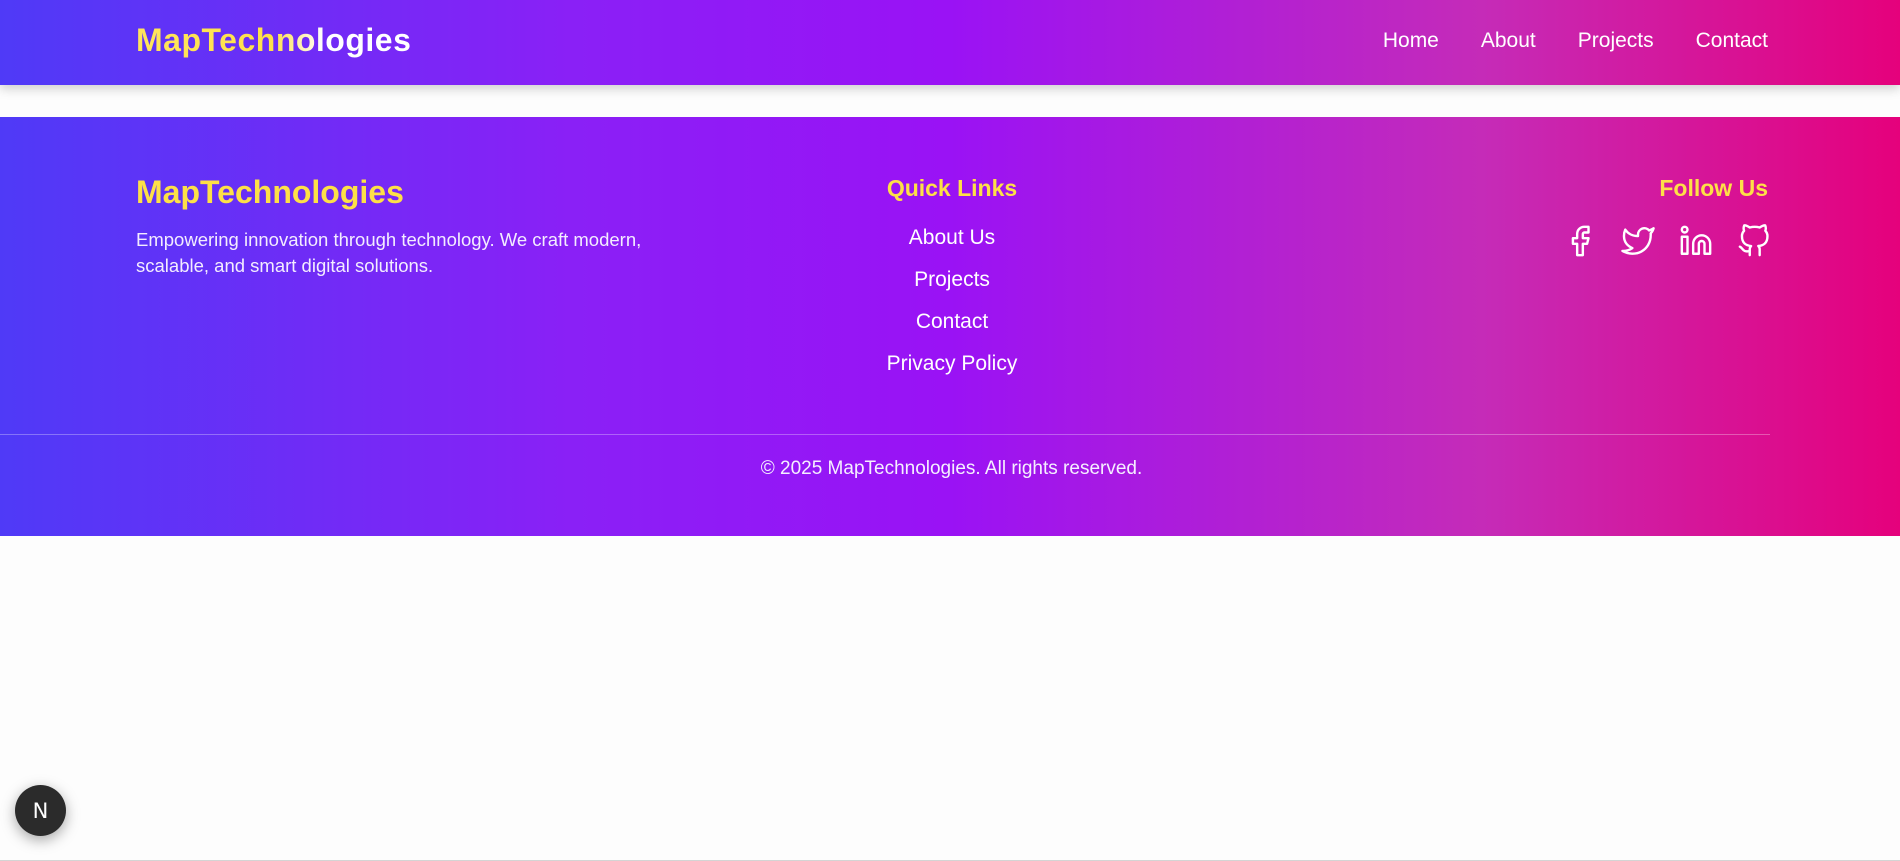  I want to click on nav-link-about: About, so click(1508, 41).